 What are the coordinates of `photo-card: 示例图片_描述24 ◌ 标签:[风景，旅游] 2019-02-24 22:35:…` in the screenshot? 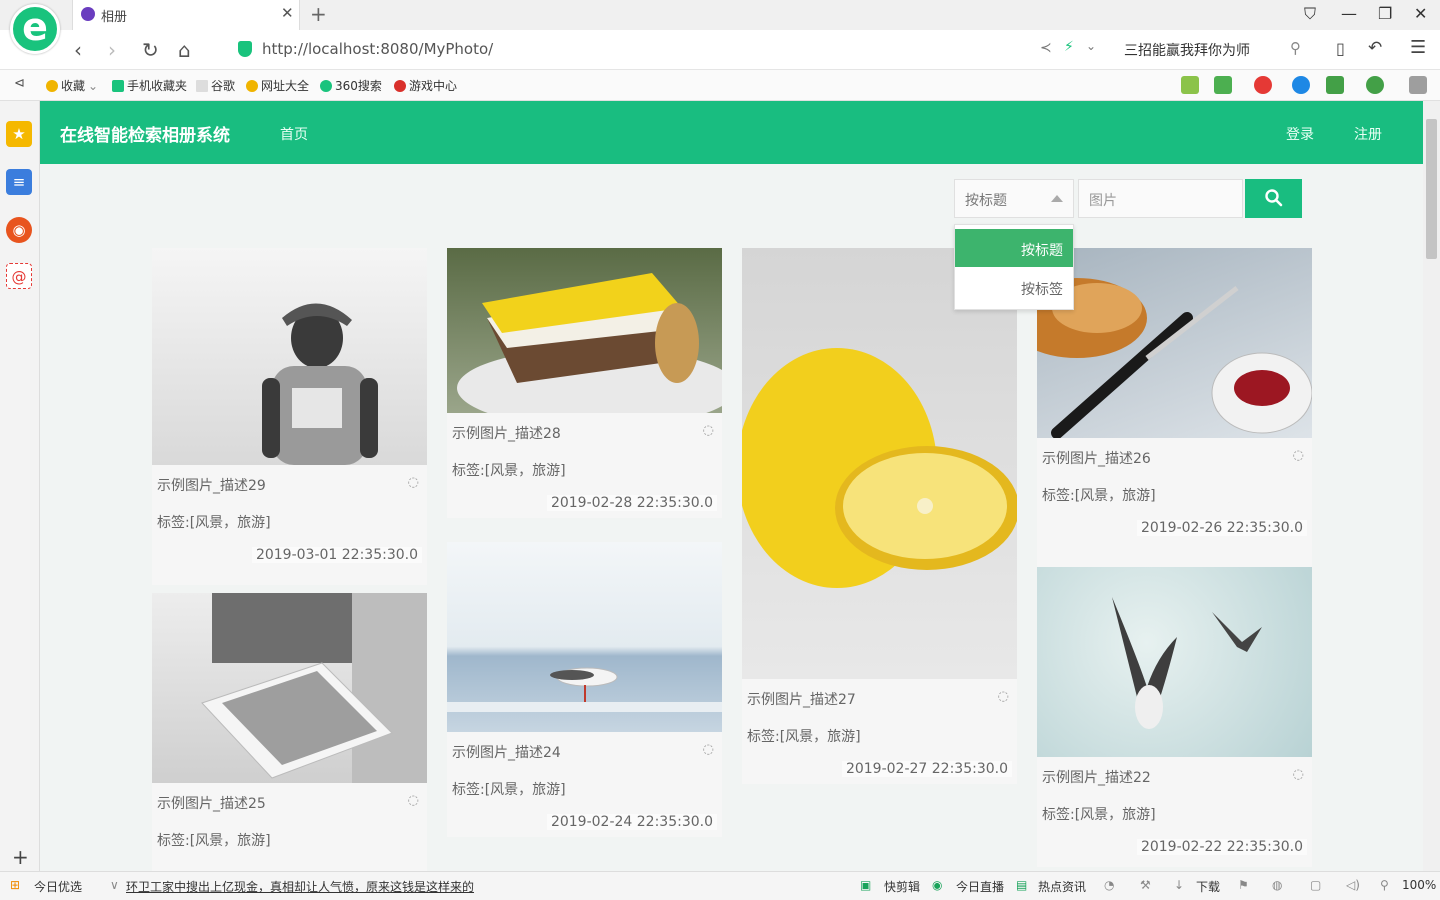 It's located at (584, 689).